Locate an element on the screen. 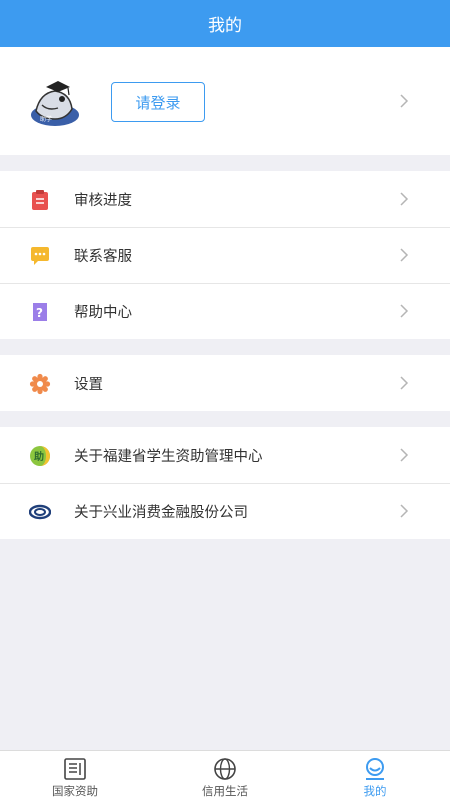 This screenshot has width=450, height=800. menu-item-label: 帮助中心 is located at coordinates (103, 312).